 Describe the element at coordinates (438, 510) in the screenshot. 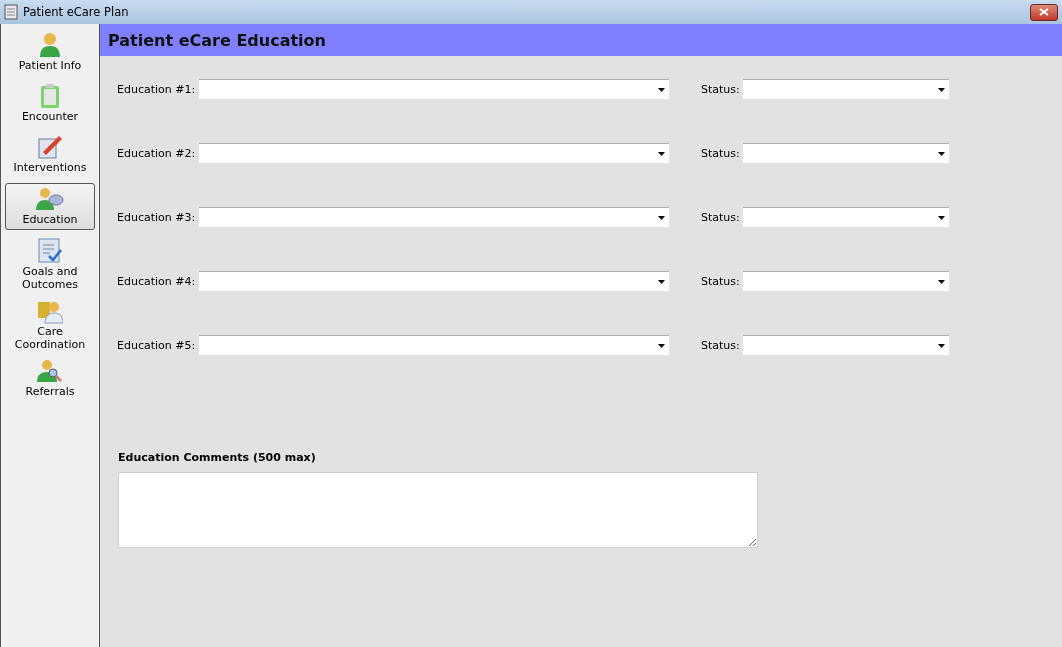

I see `comments-field` at that location.